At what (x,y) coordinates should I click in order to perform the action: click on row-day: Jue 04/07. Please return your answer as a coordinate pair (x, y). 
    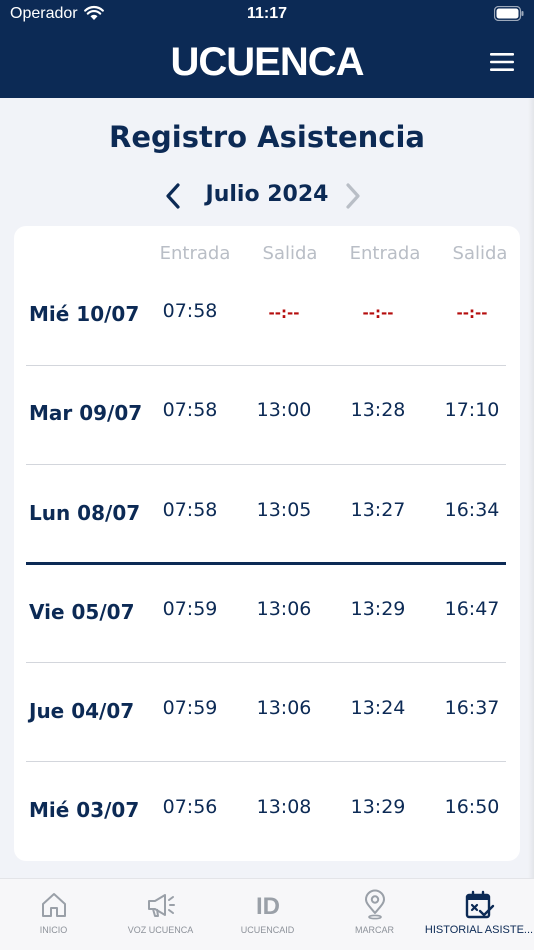
    Looking at the image, I should click on (82, 711).